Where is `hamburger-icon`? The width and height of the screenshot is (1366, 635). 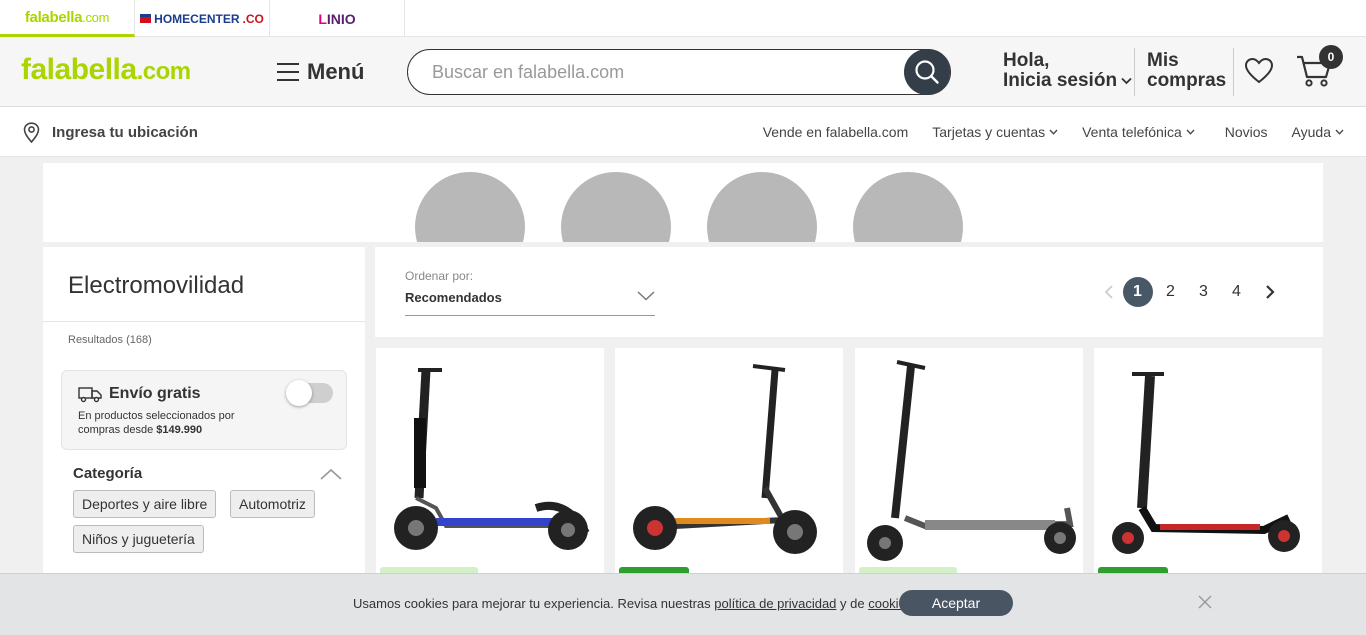
hamburger-icon is located at coordinates (288, 72).